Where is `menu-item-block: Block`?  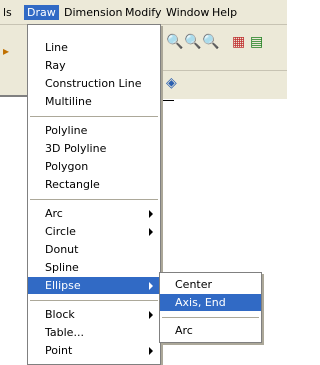 menu-item-block: Block is located at coordinates (94, 314).